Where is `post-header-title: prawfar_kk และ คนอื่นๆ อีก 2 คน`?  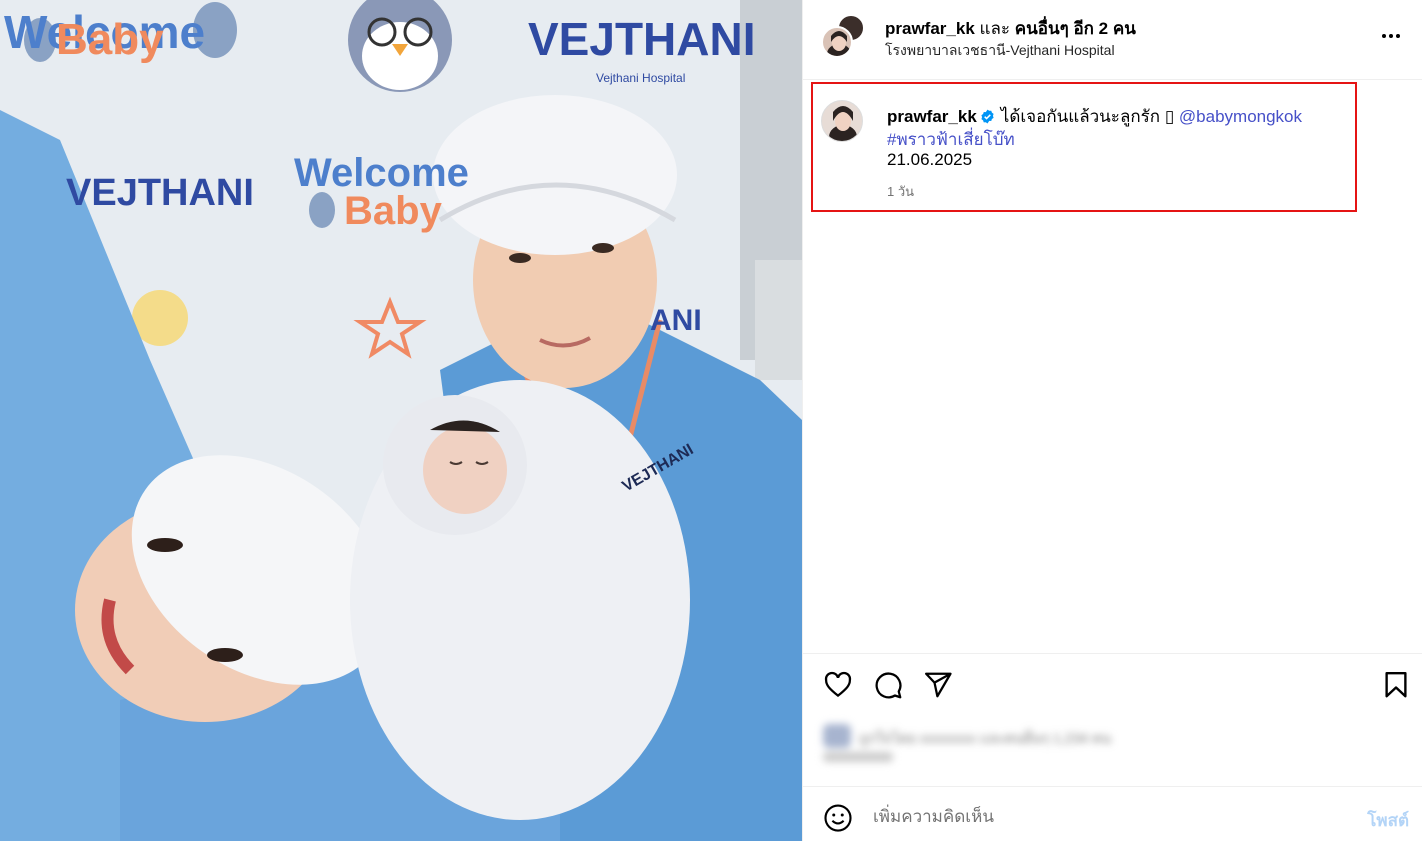
post-header-title: prawfar_kk และ คนอื่นๆ อีก 2 คน is located at coordinates (1010, 28).